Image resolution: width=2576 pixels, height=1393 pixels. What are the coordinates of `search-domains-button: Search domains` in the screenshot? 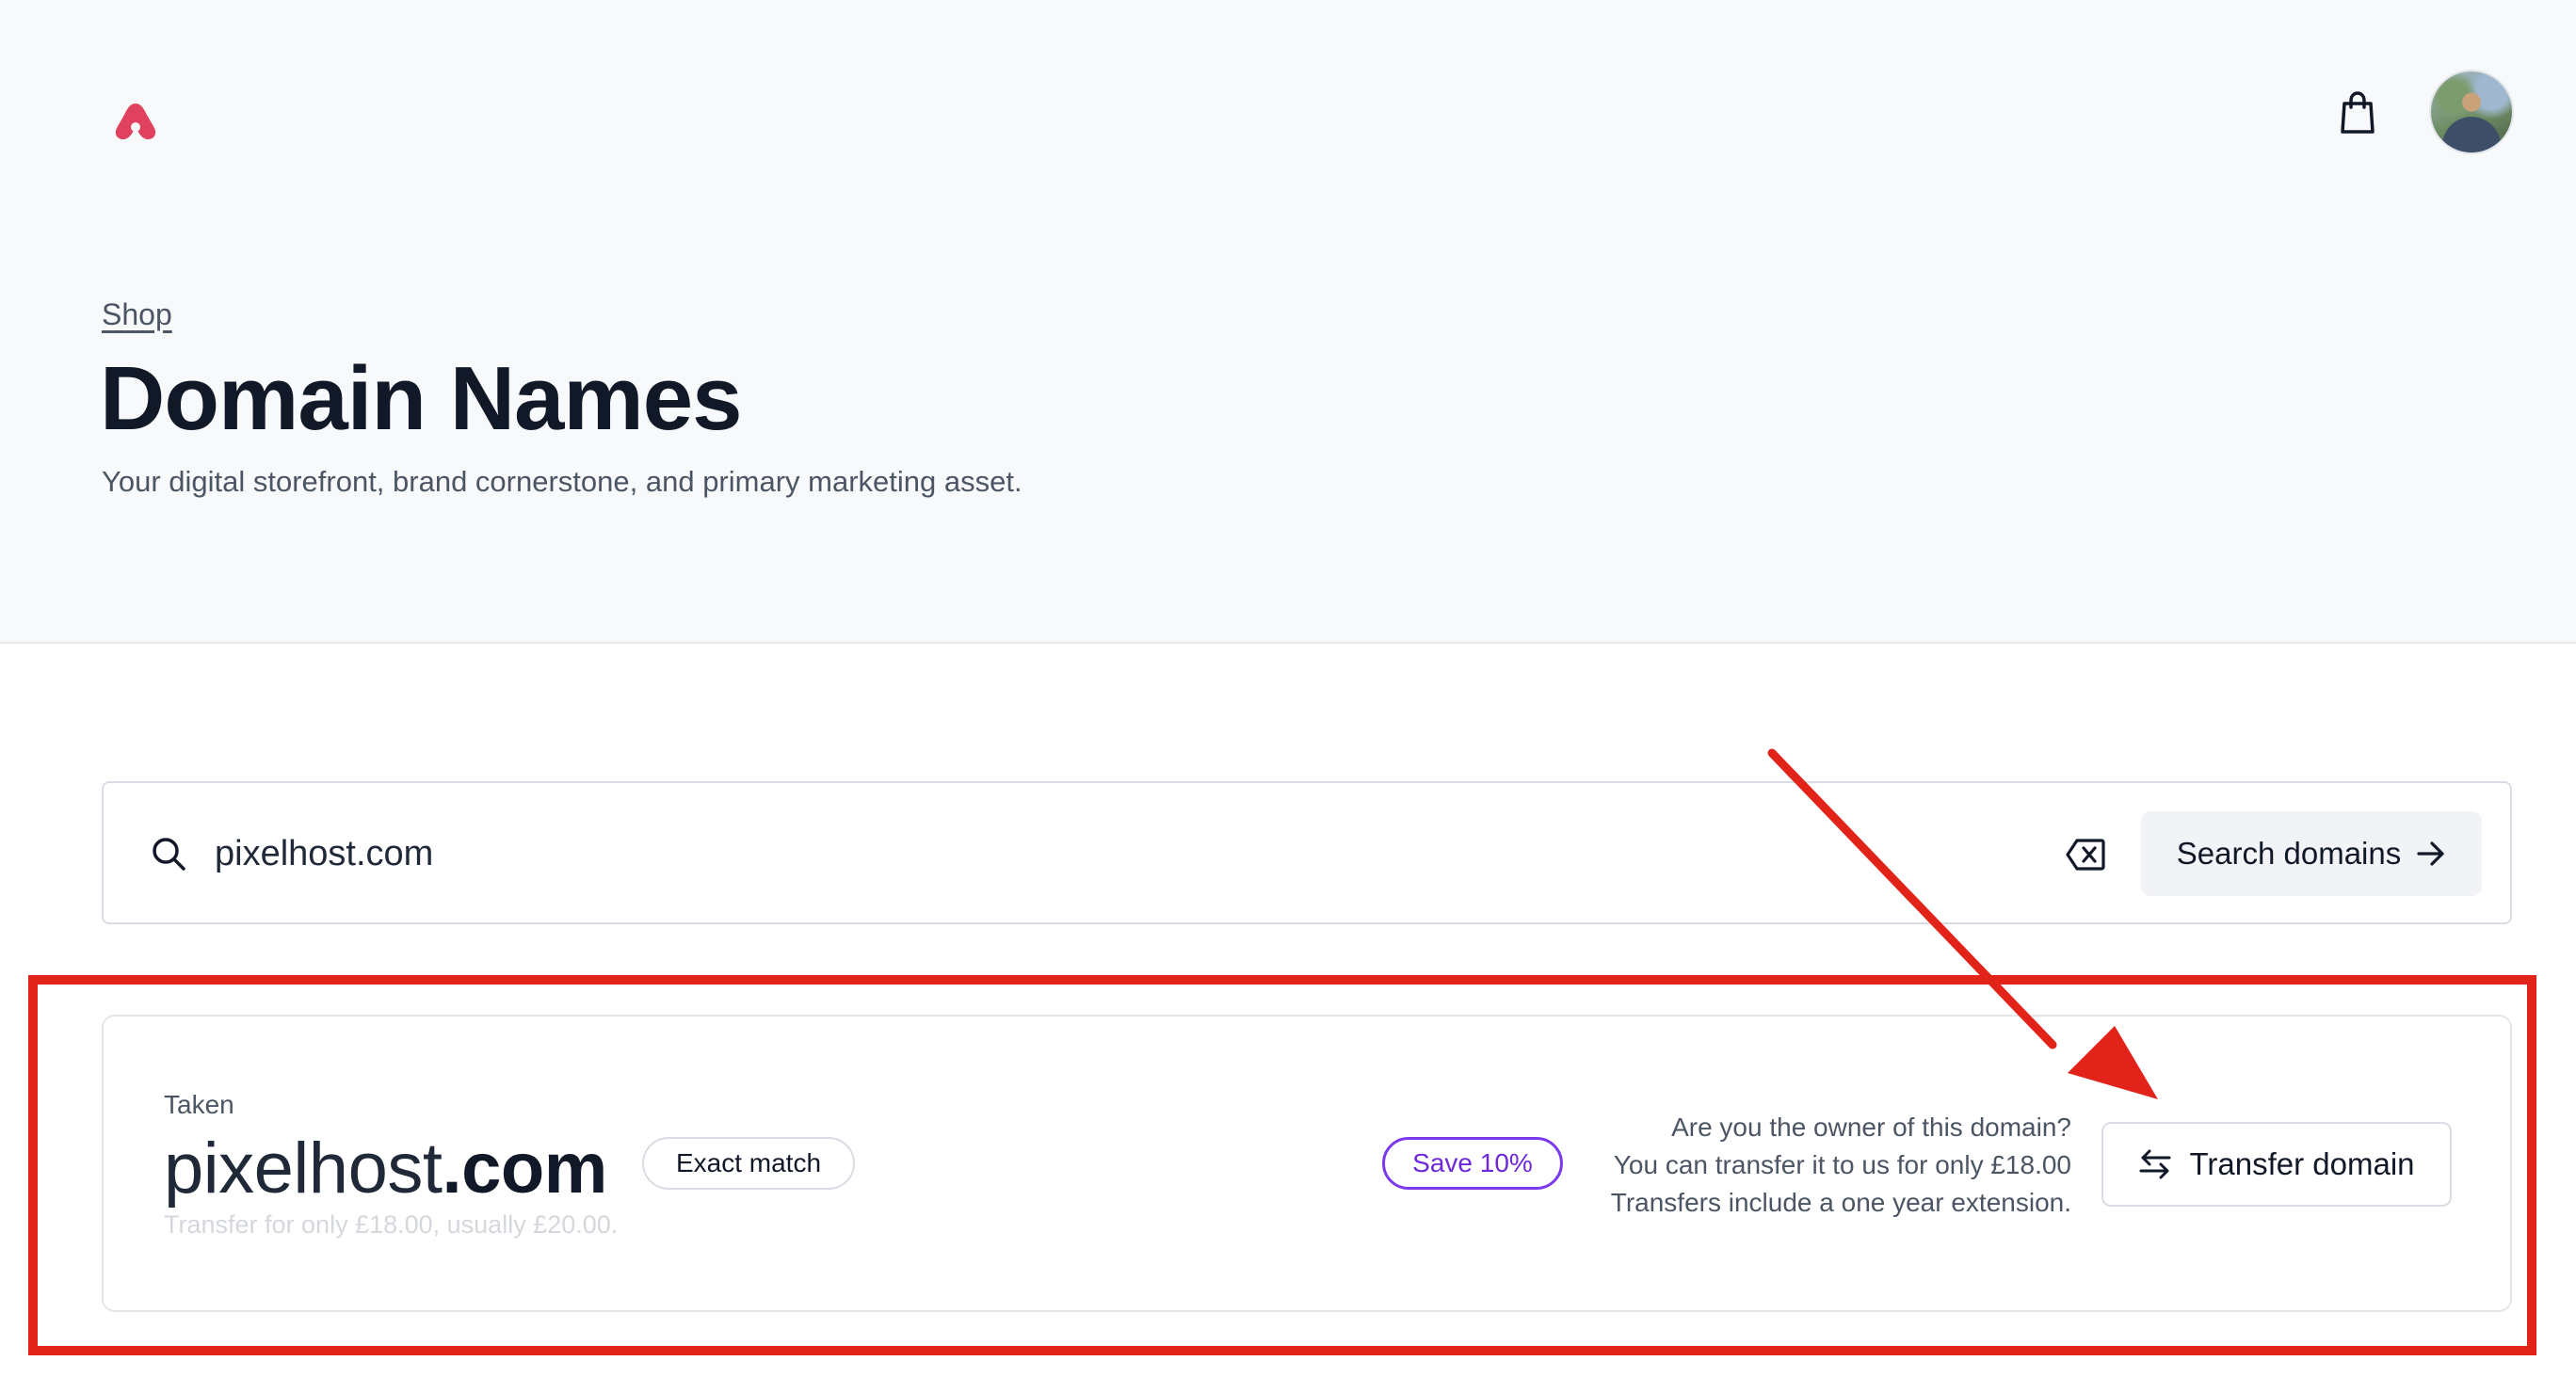 It's located at (2311, 853).